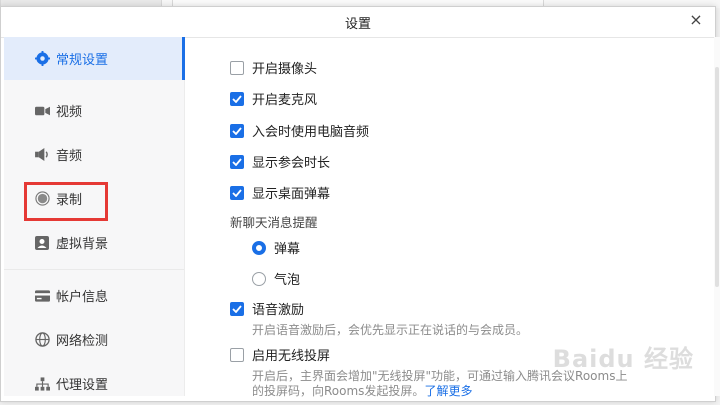  I want to click on voice-encourage-desc: 开启语音激励后，会优先显示正在说话的与会成员。, so click(390, 330).